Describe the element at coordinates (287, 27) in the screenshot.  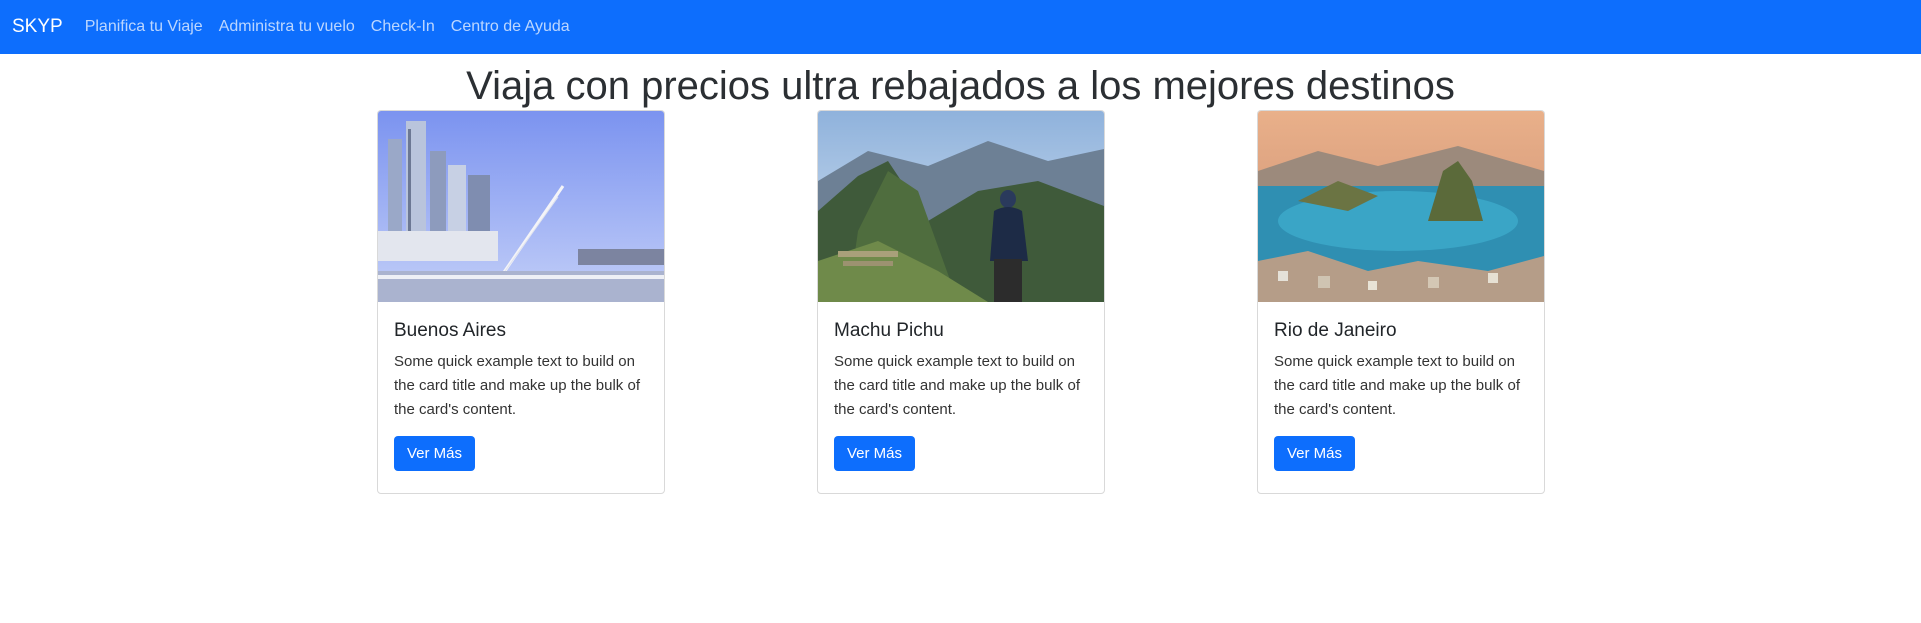
I see `nav-link-administra: Administra tu vuelo` at that location.